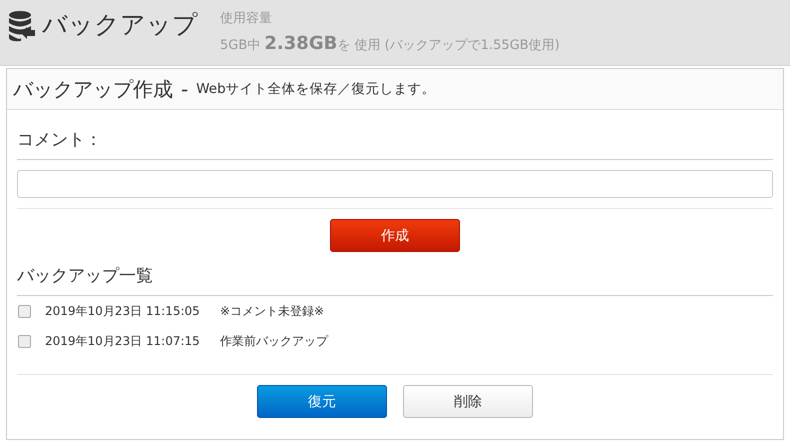 The image size is (790, 447). Describe the element at coordinates (316, 89) in the screenshot. I see `panel-subtitle: Webサイト全体を保存／復元します。` at that location.